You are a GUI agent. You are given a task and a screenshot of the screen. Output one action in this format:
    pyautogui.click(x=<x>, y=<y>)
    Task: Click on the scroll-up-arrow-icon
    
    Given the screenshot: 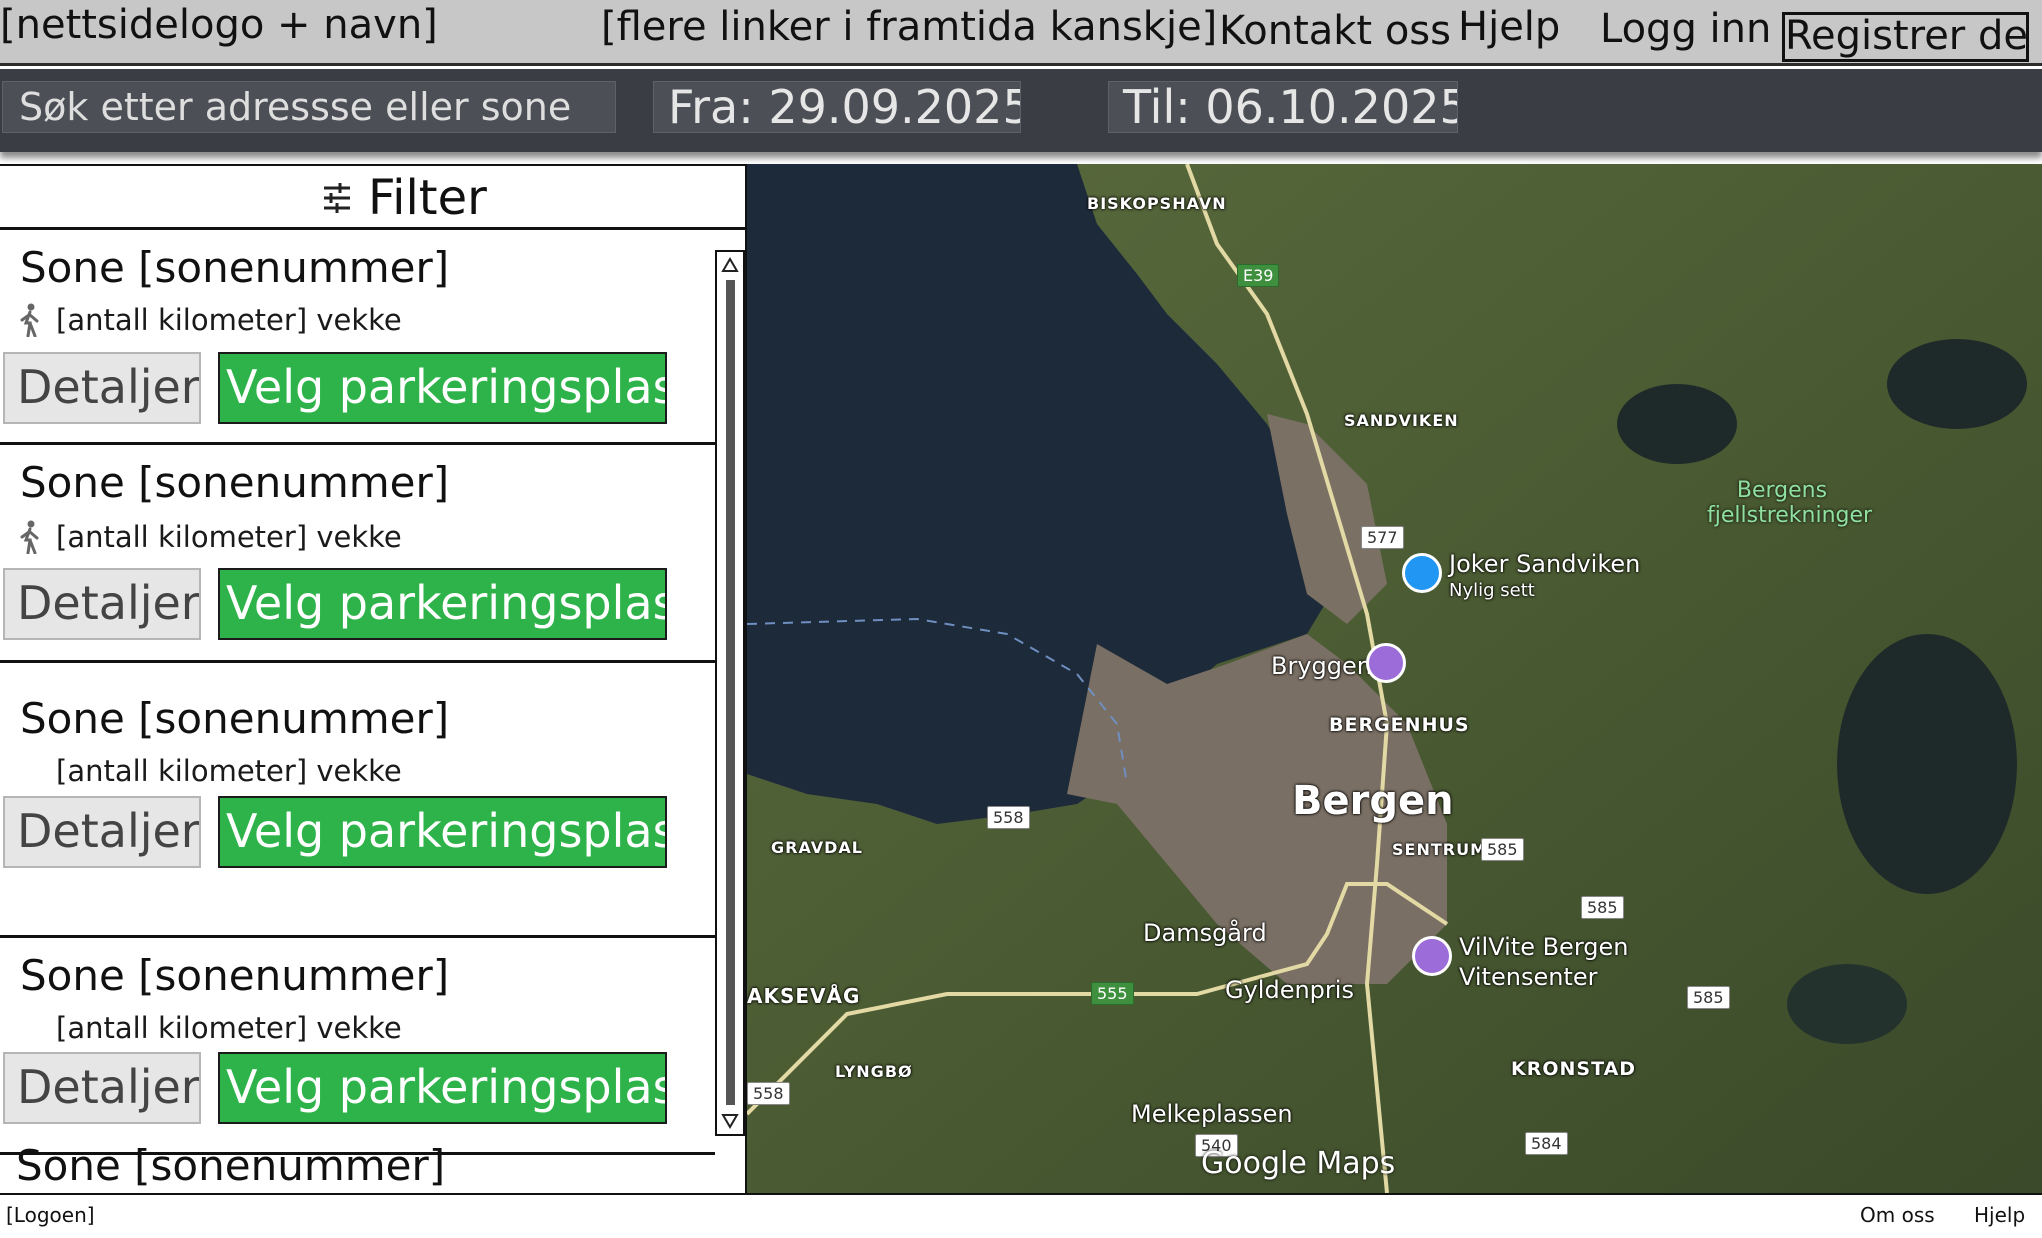 What is the action you would take?
    pyautogui.click(x=730, y=265)
    